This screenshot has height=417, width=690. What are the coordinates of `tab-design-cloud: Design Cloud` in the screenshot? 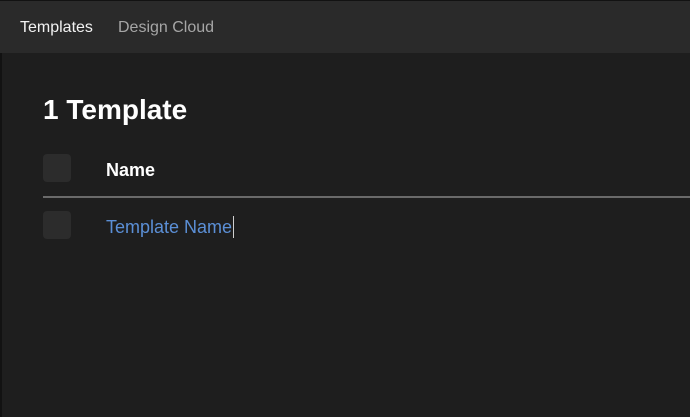 It's located at (166, 28).